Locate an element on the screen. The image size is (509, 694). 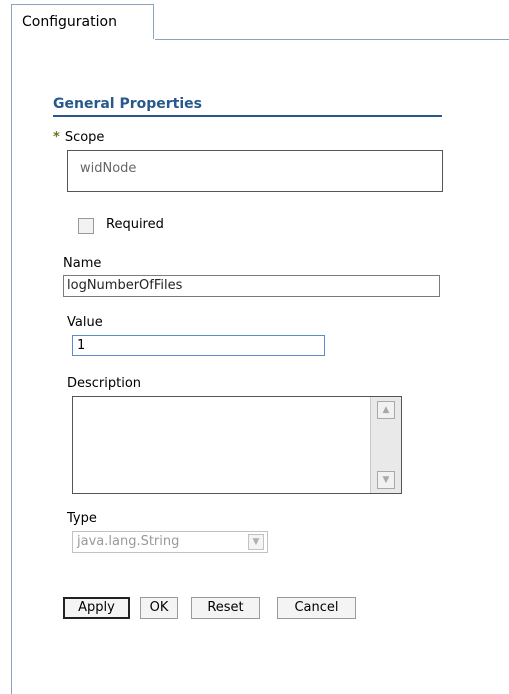
type-selected-value: java.lang.String is located at coordinates (128, 541).